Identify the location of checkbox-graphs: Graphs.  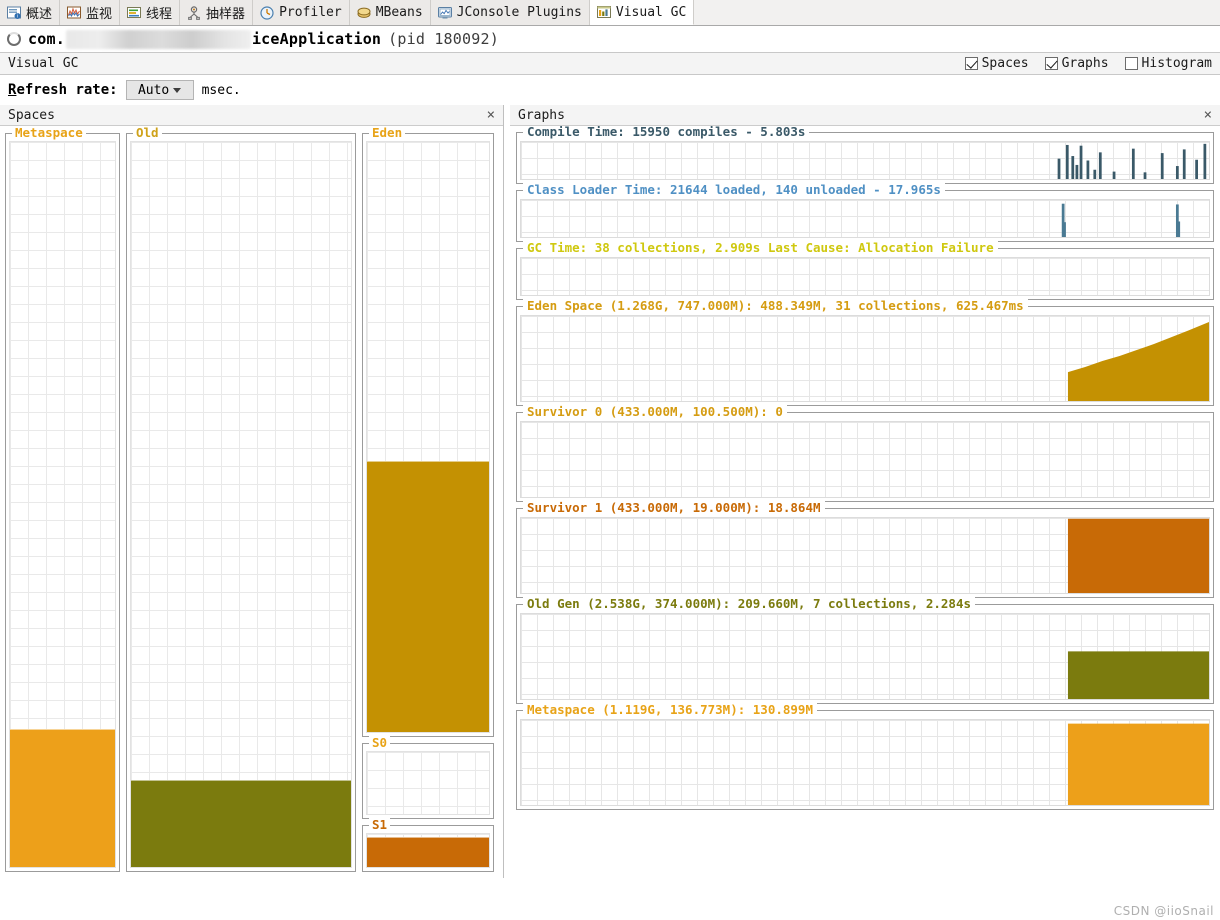
(1076, 63).